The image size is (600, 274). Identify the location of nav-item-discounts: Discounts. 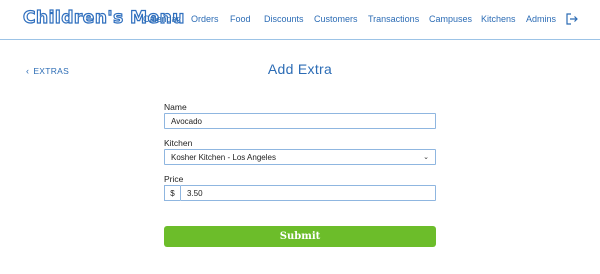
(284, 19).